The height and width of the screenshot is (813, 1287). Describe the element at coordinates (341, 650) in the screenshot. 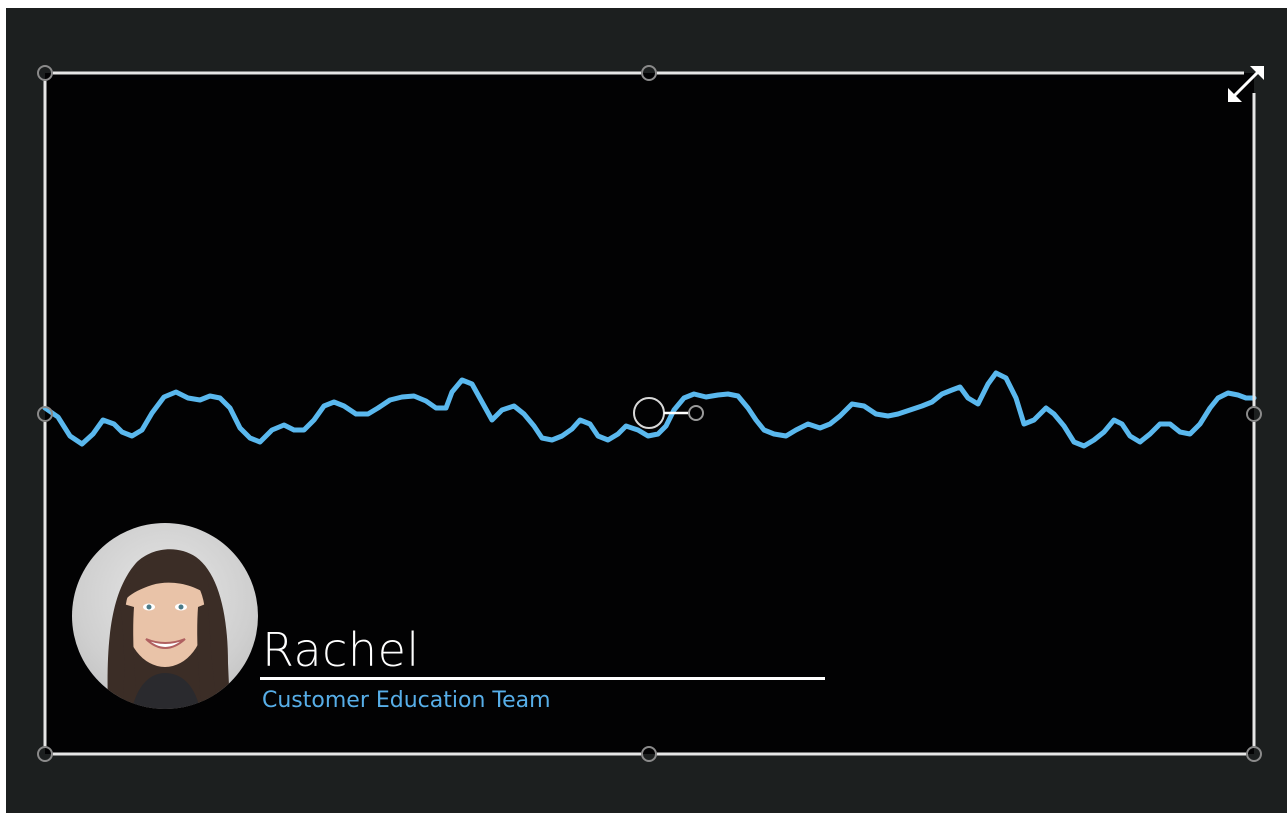

I see `lower-third-name: Rachel` at that location.